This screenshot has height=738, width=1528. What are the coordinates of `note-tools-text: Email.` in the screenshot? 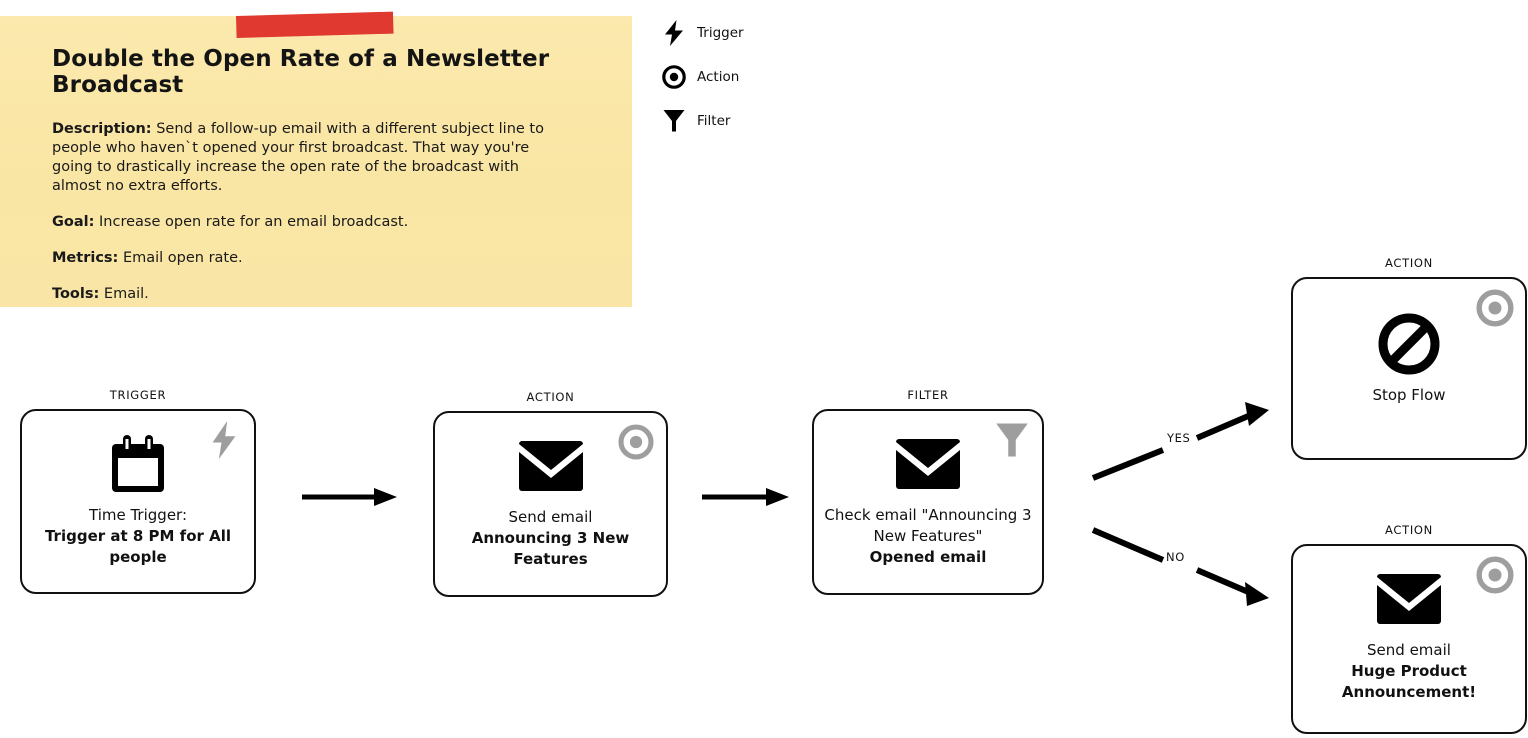 It's located at (124, 294).